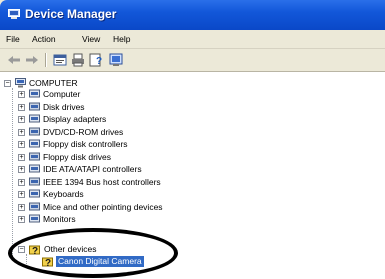 This screenshot has height=279, width=385. What do you see at coordinates (192, 39) in the screenshot?
I see `menu-bar: File Action View Help` at bounding box center [192, 39].